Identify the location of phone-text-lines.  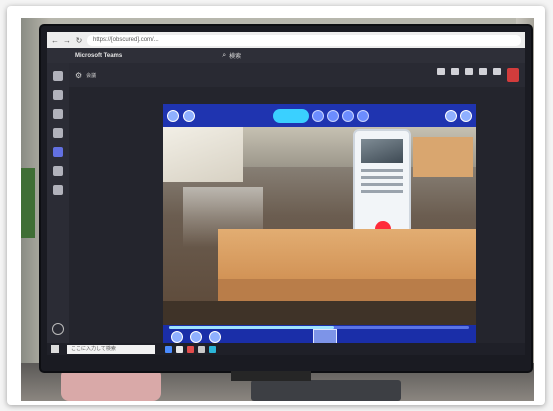
(382, 183).